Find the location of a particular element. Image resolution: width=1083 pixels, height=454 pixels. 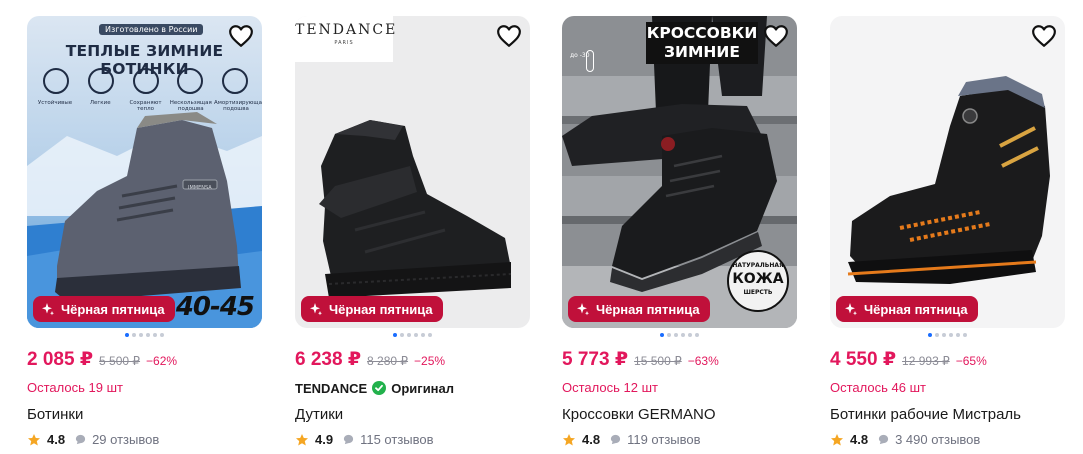

stock-left: Осталось 19 шт is located at coordinates (75, 387).